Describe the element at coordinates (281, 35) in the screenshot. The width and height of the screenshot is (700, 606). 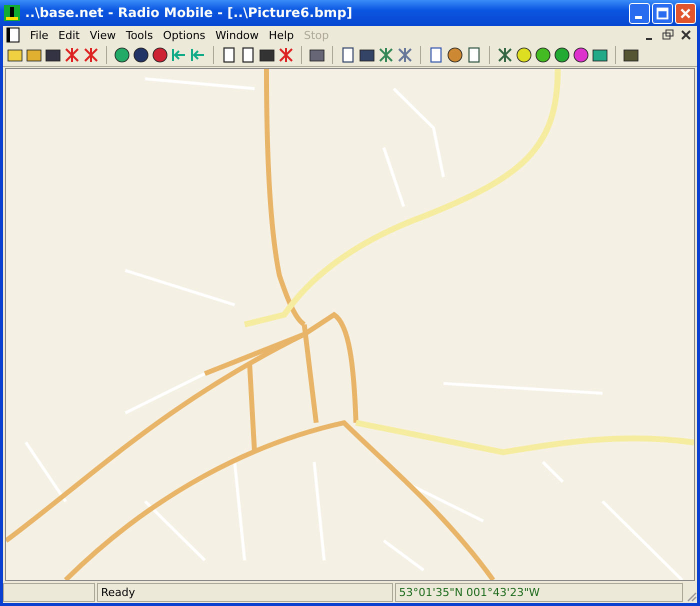
I see `menu-item: Help` at that location.